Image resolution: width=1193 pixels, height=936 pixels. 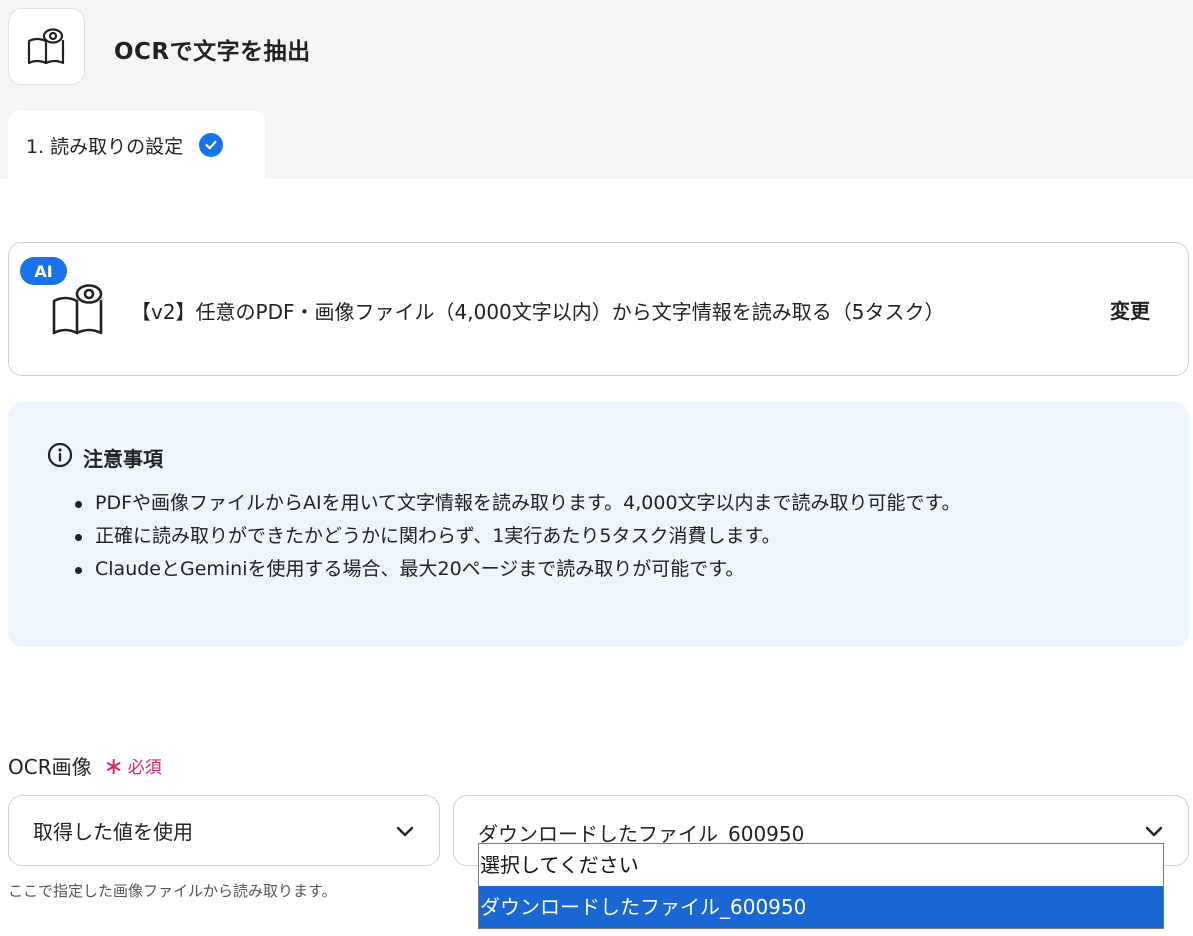 I want to click on notice-title: 注意事項, so click(x=123, y=458).